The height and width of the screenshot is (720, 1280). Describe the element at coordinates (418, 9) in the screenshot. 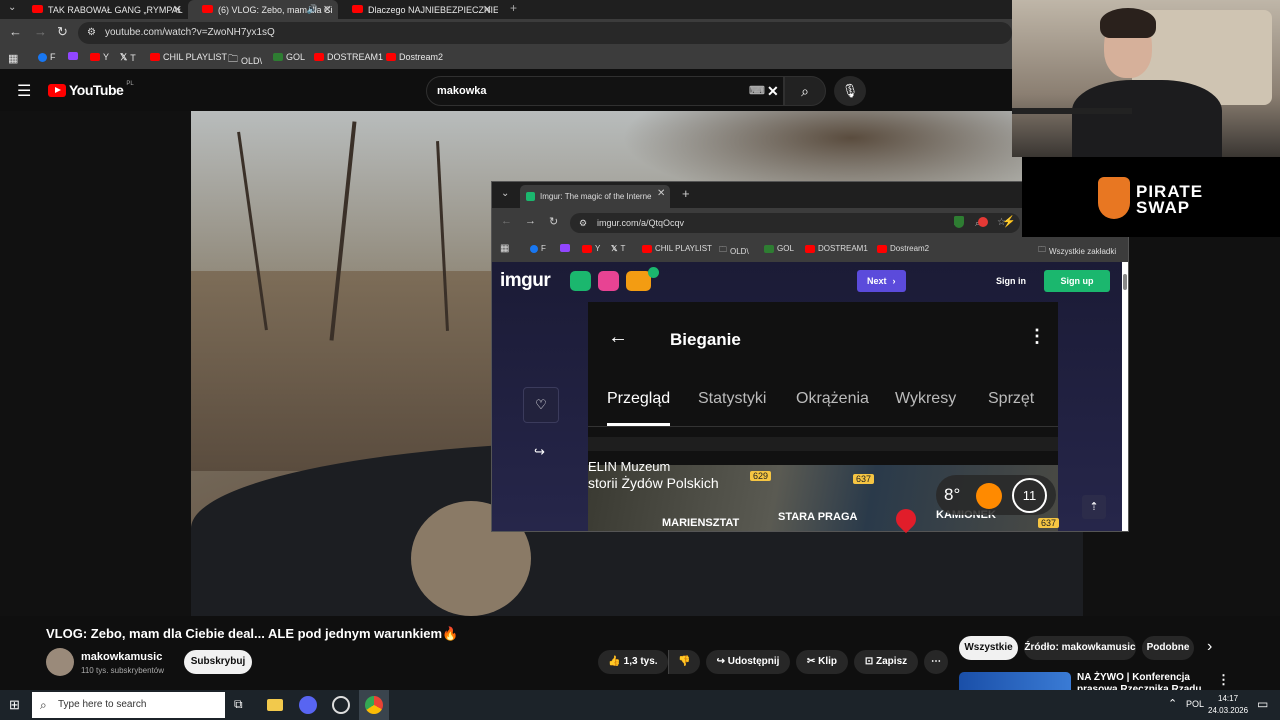

I see `browser-tab-3: Dlaczego NAJNIEBEZPIECZNIE ✕` at that location.